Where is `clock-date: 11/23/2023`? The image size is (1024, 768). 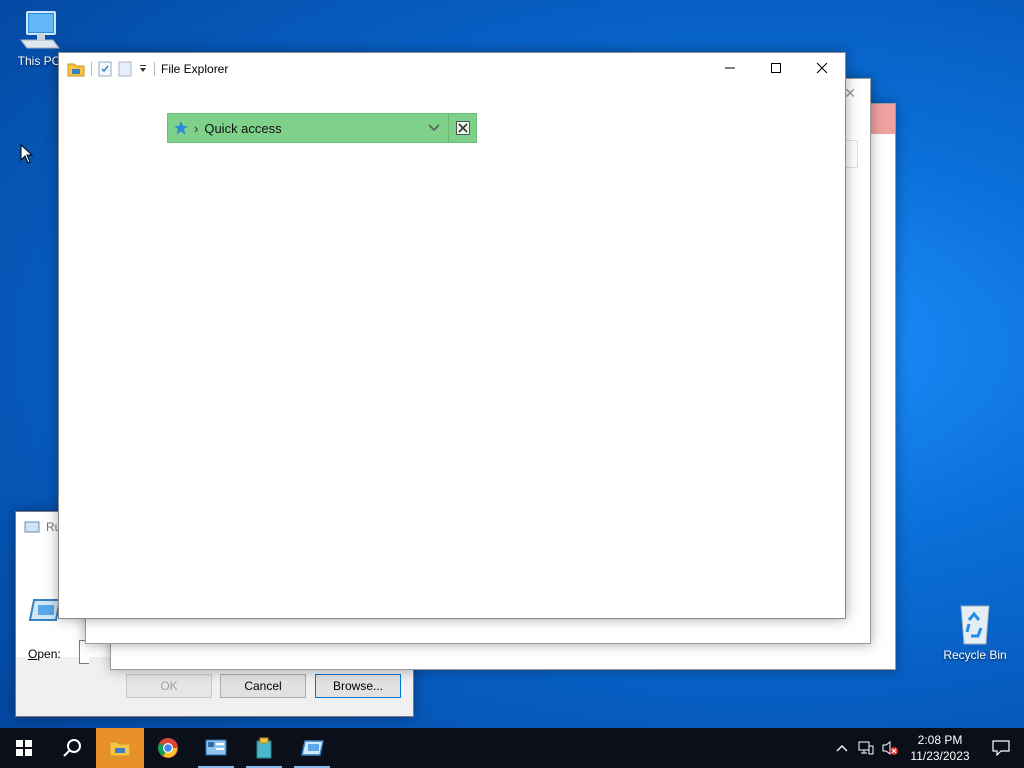 clock-date: 11/23/2023 is located at coordinates (940, 756).